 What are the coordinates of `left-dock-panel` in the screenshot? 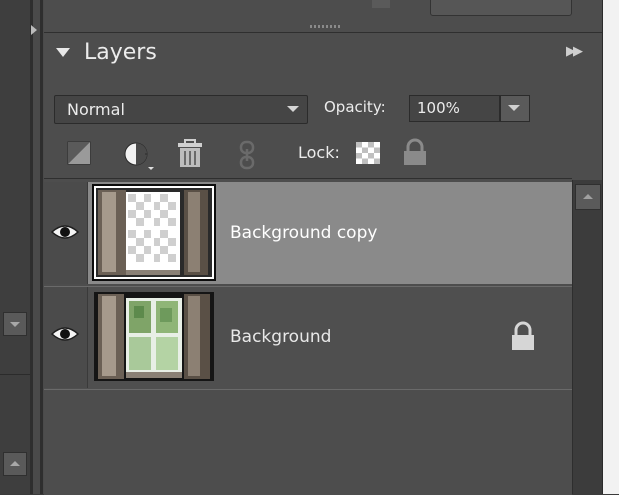 It's located at (15, 247).